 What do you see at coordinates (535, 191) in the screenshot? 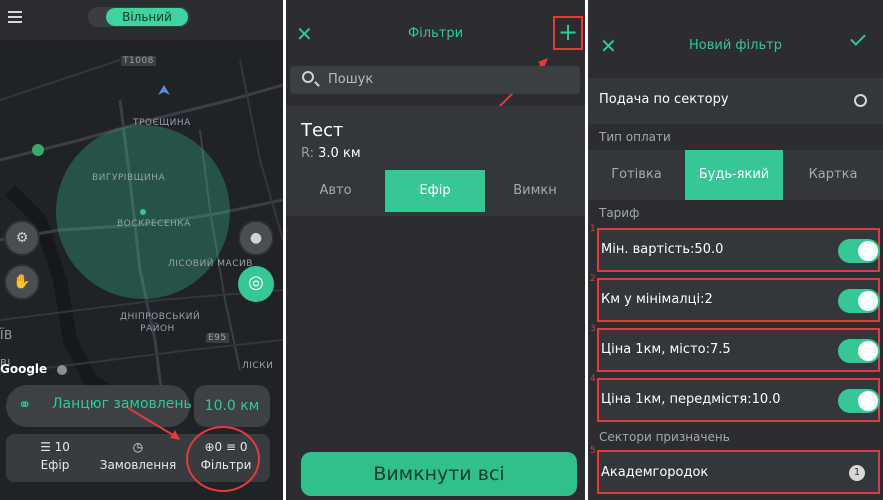
I see `mode-off-button: Вимкн` at bounding box center [535, 191].